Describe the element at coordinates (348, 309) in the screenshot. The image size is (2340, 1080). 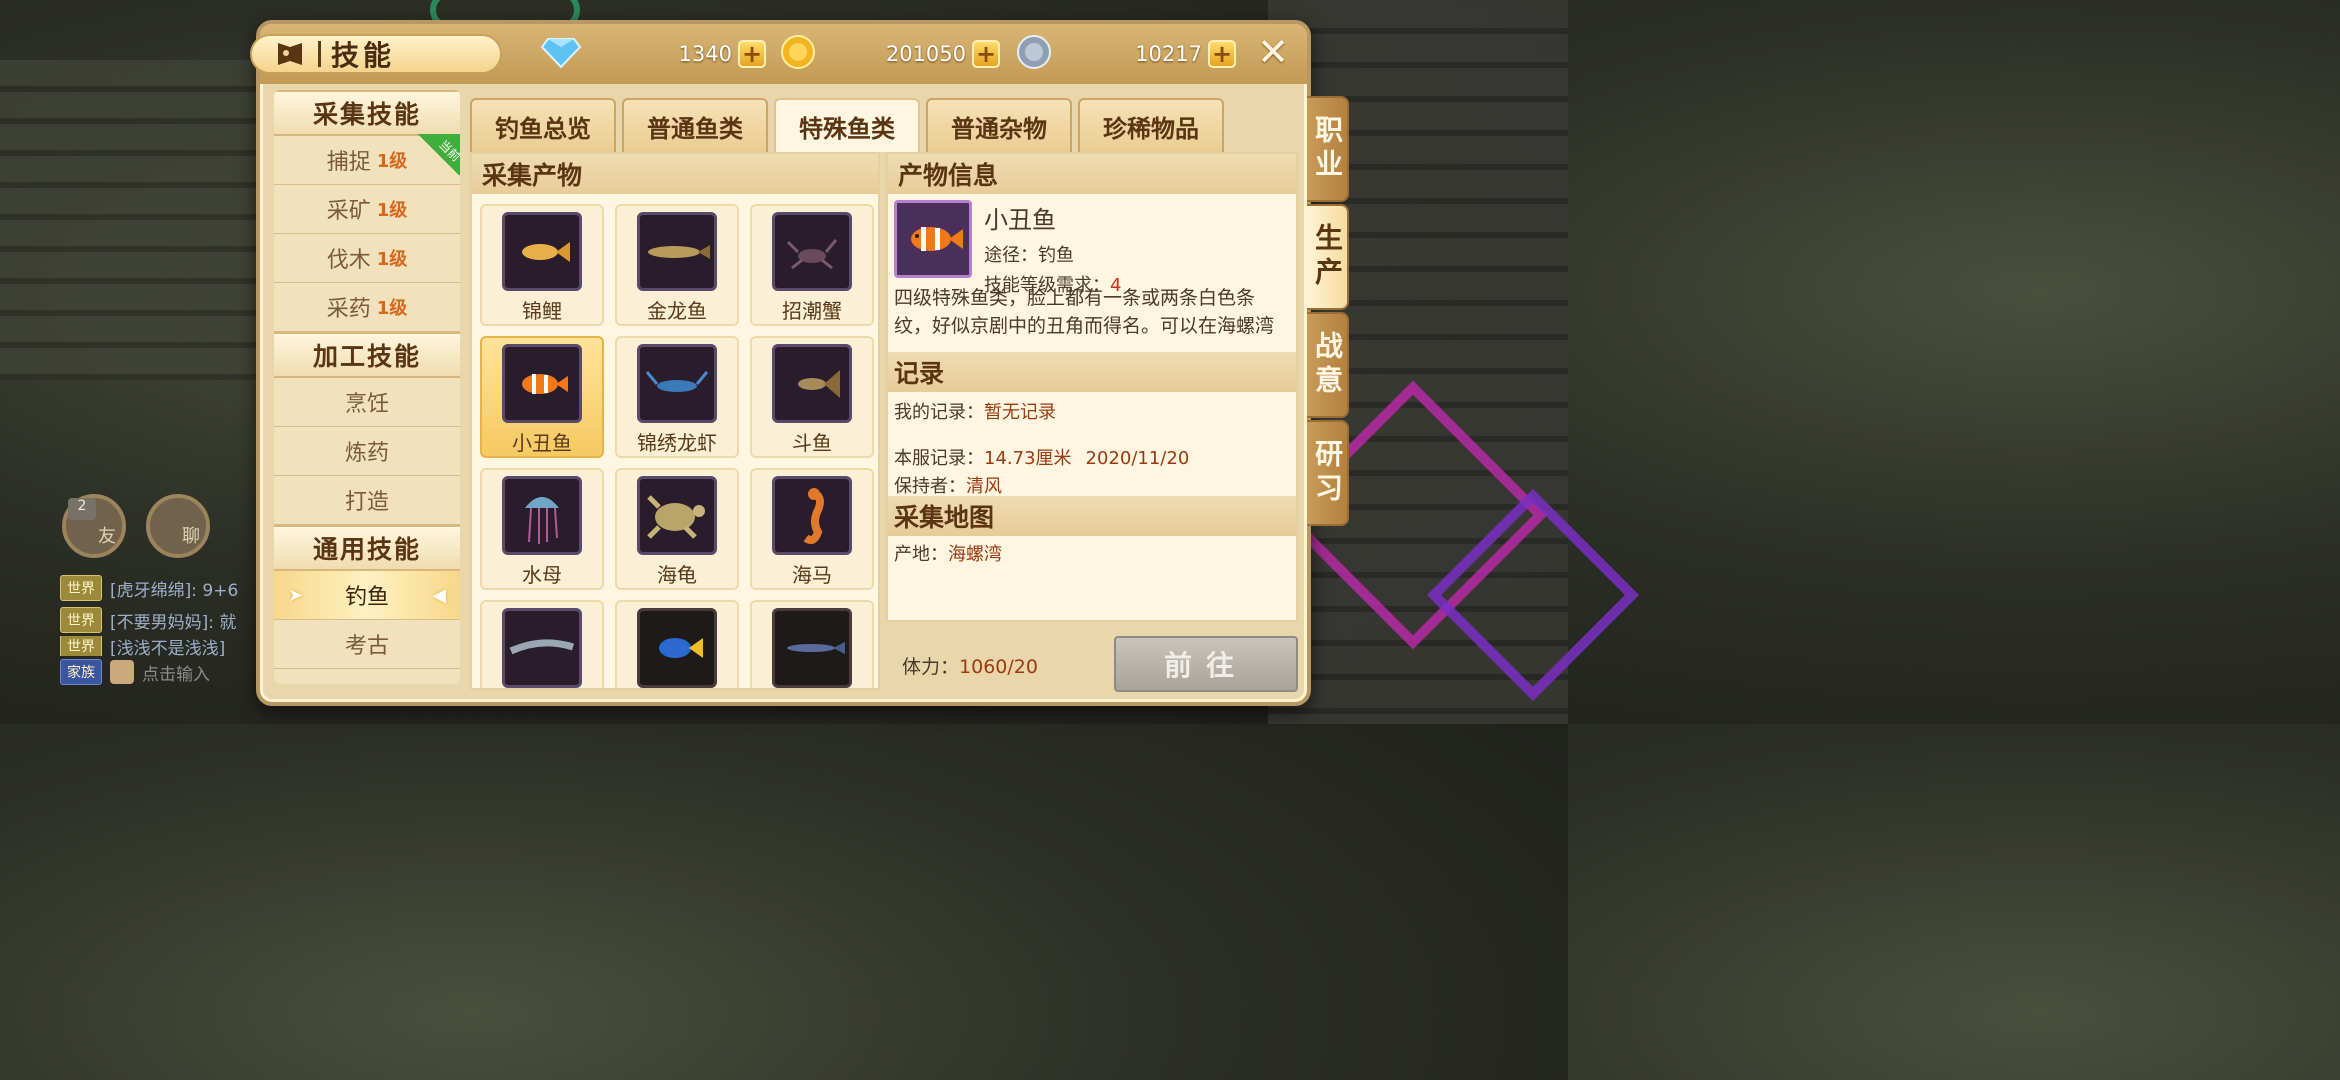
I see `skill-name: 采药` at that location.